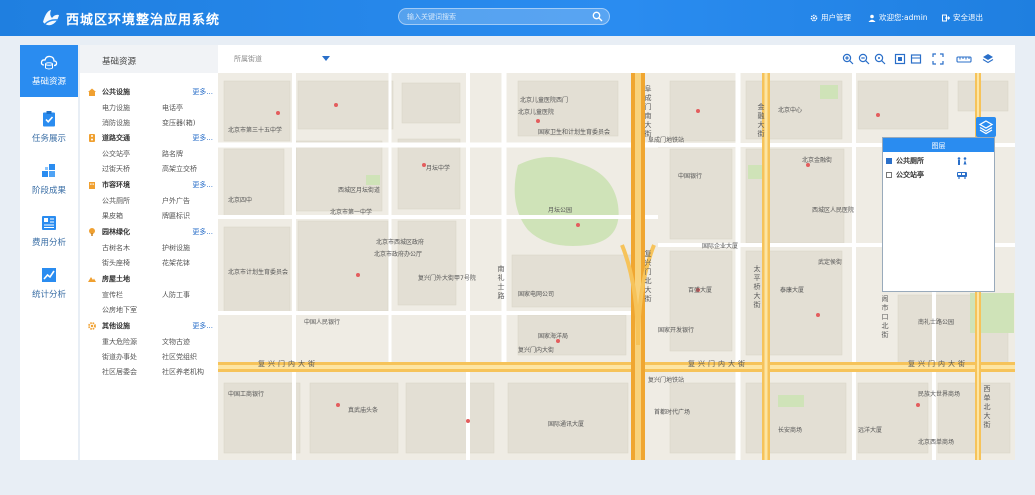  What do you see at coordinates (119, 372) in the screenshot?
I see `resource-item: 社区居委会` at bounding box center [119, 372].